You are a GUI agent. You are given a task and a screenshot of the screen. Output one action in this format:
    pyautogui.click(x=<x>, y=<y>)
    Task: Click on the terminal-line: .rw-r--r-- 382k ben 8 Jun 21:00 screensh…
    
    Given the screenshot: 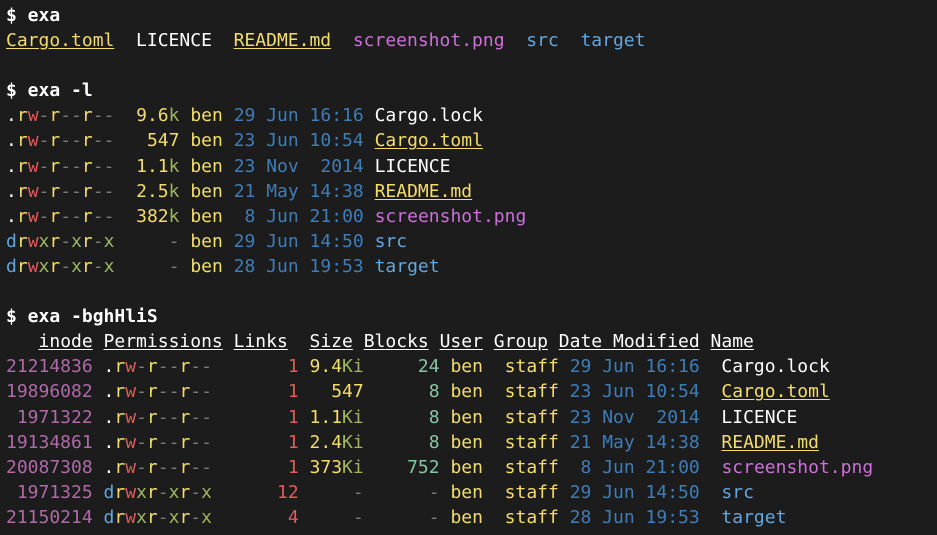 What is the action you would take?
    pyautogui.click(x=471, y=216)
    